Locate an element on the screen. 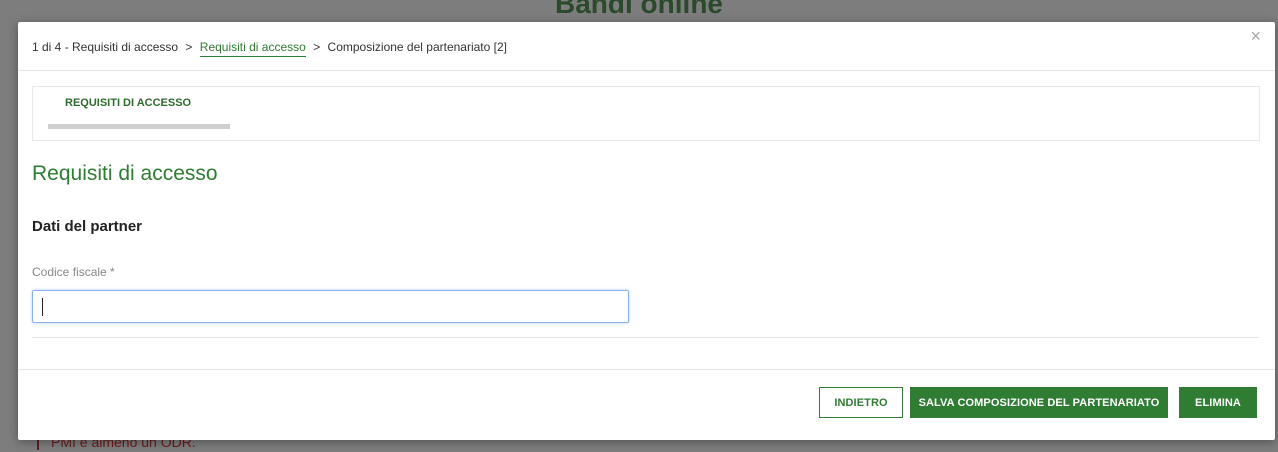  subsection-title: Dati del partner is located at coordinates (87, 226).